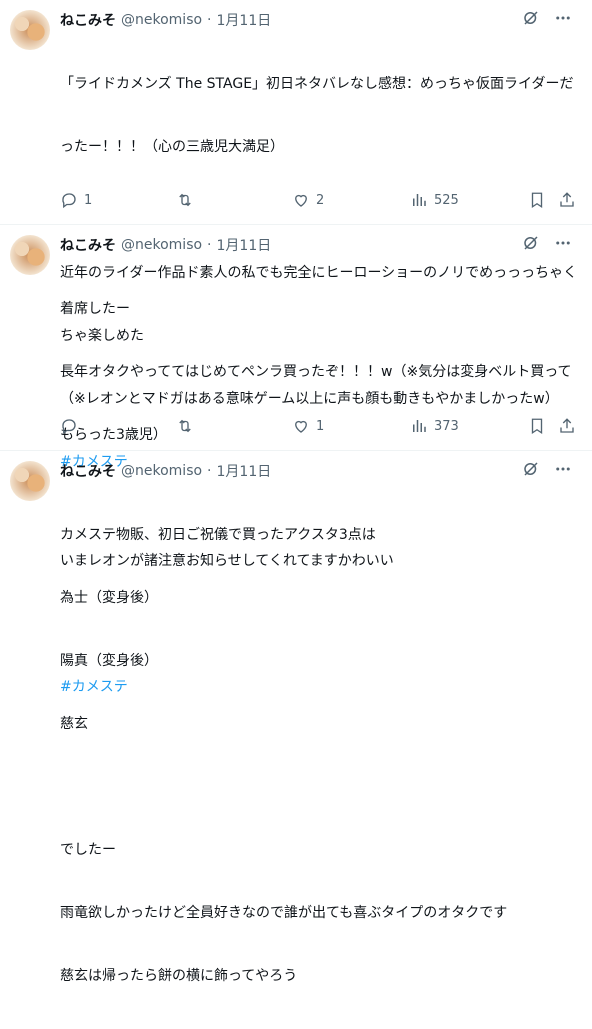  I want to click on reply-button: 1, so click(76, 200).